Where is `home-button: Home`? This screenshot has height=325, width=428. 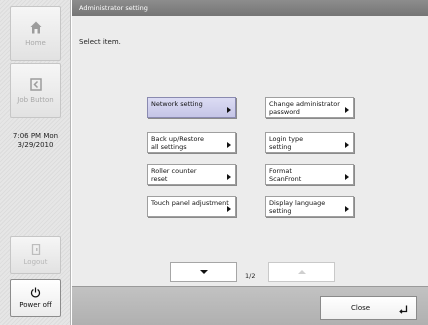
home-button: Home is located at coordinates (35, 33).